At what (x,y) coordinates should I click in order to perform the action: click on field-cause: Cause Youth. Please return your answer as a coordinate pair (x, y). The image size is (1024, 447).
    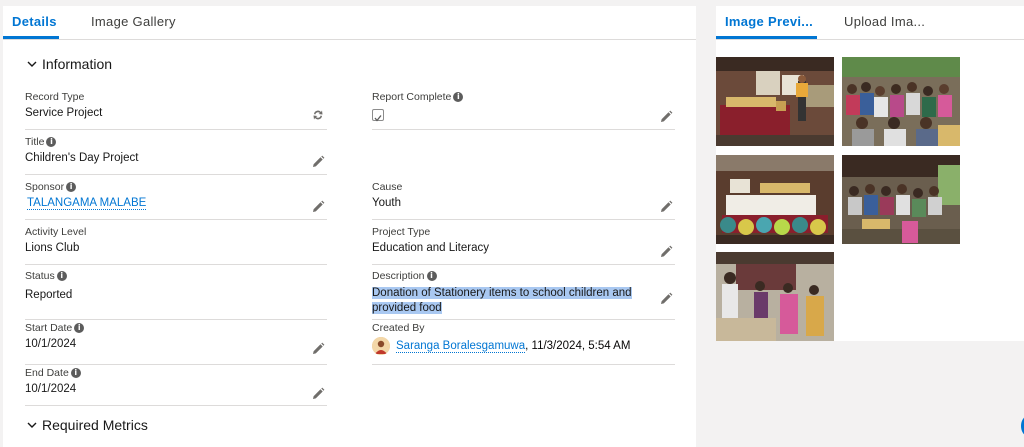
    Looking at the image, I should click on (523, 199).